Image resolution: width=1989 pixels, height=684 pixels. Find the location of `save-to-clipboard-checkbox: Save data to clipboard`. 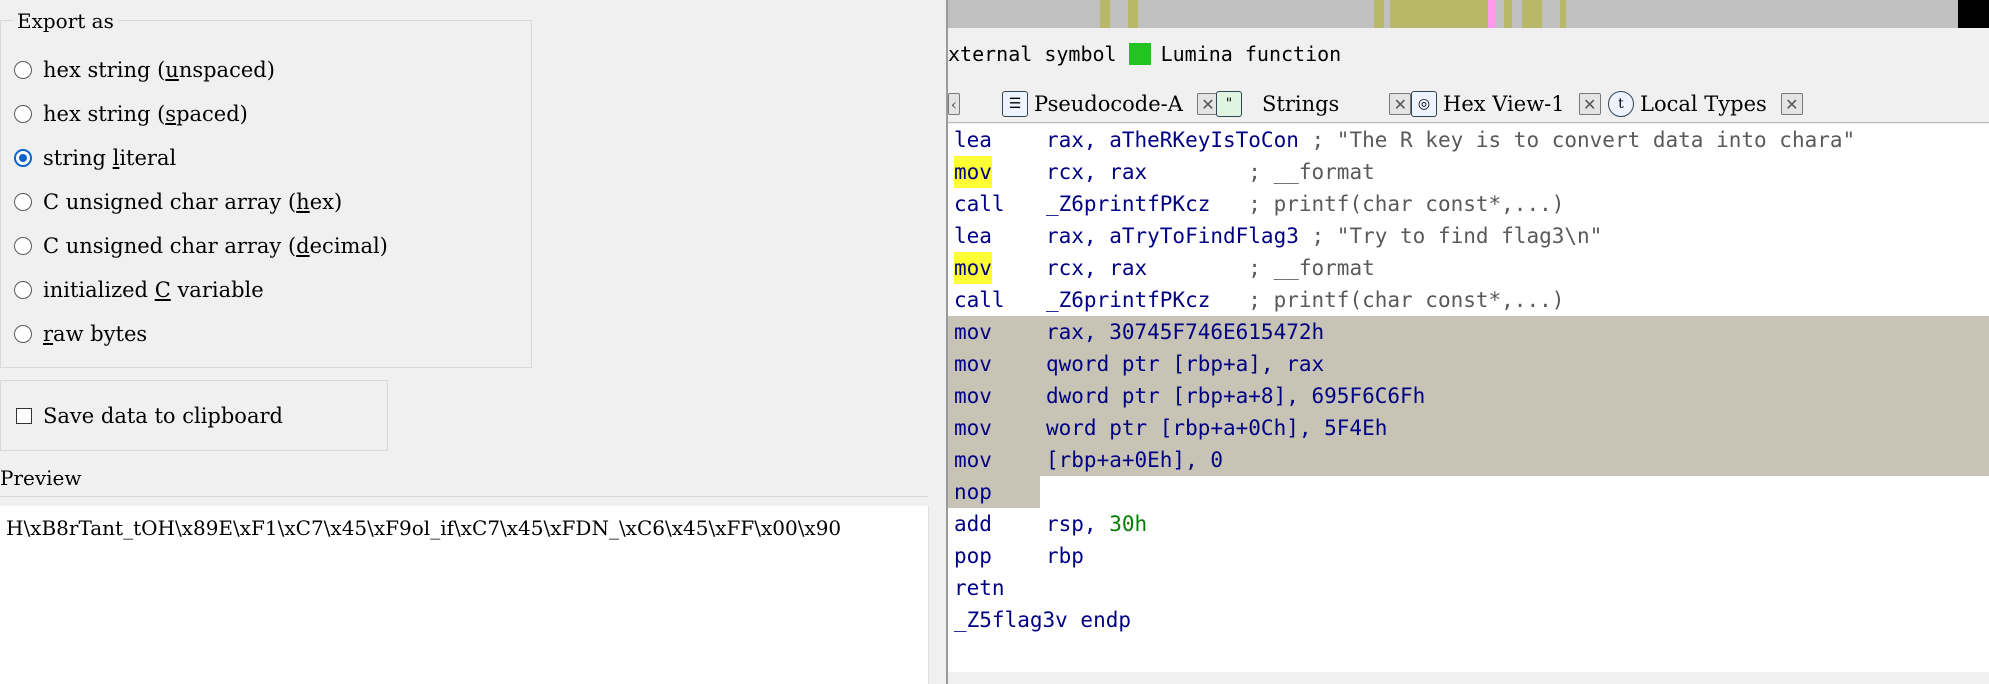

save-to-clipboard-checkbox: Save data to clipboard is located at coordinates (149, 416).